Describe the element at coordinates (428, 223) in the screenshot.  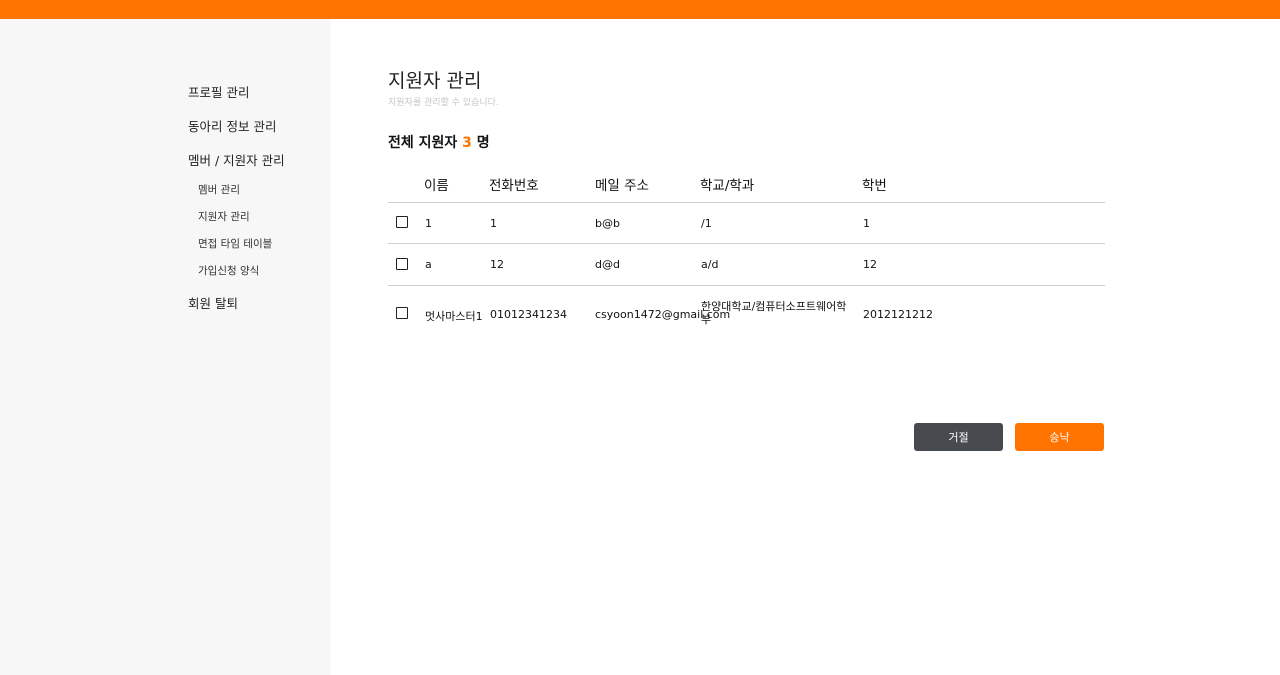
I see `cell-name: 1` at that location.